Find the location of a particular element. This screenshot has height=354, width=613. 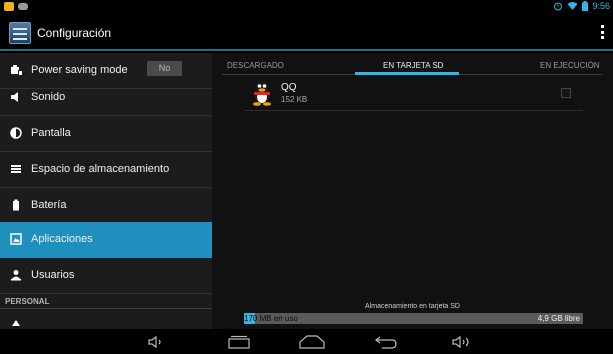

apps-icon is located at coordinates (16, 239).